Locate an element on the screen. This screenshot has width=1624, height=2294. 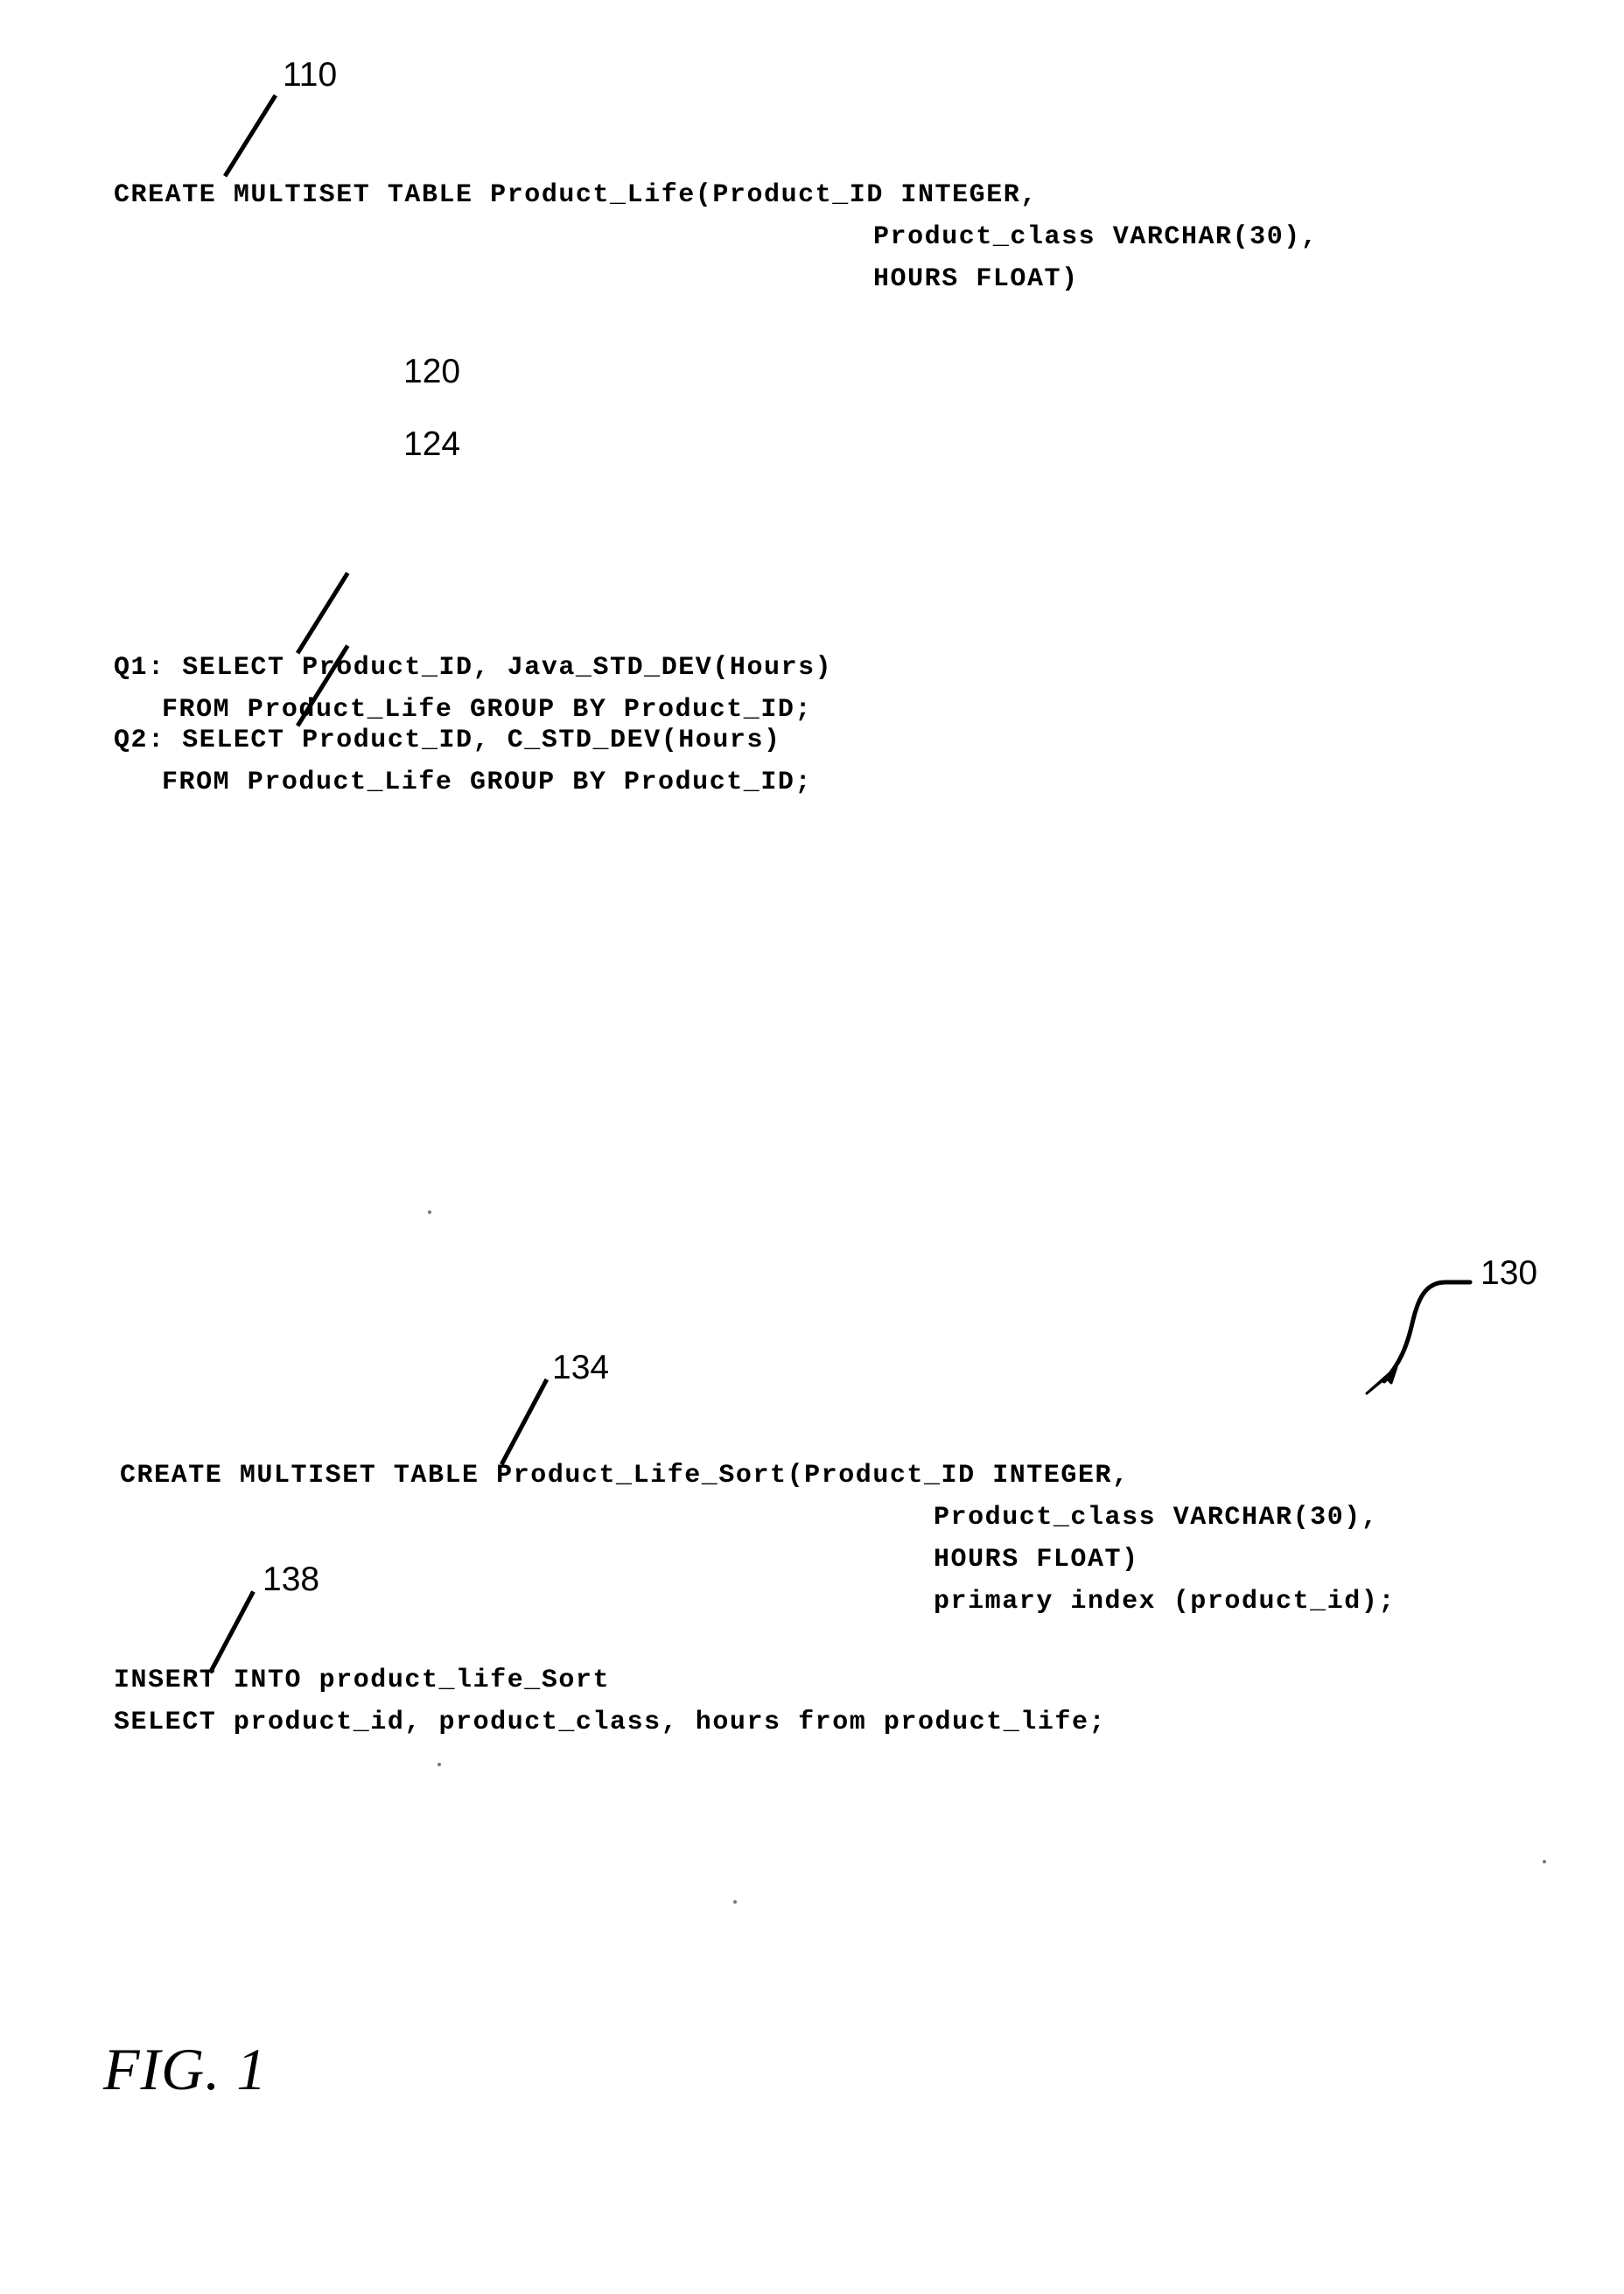
code-block-q2-line2: FROM Product_Life GROUP BY Product_ID; is located at coordinates (487, 782).